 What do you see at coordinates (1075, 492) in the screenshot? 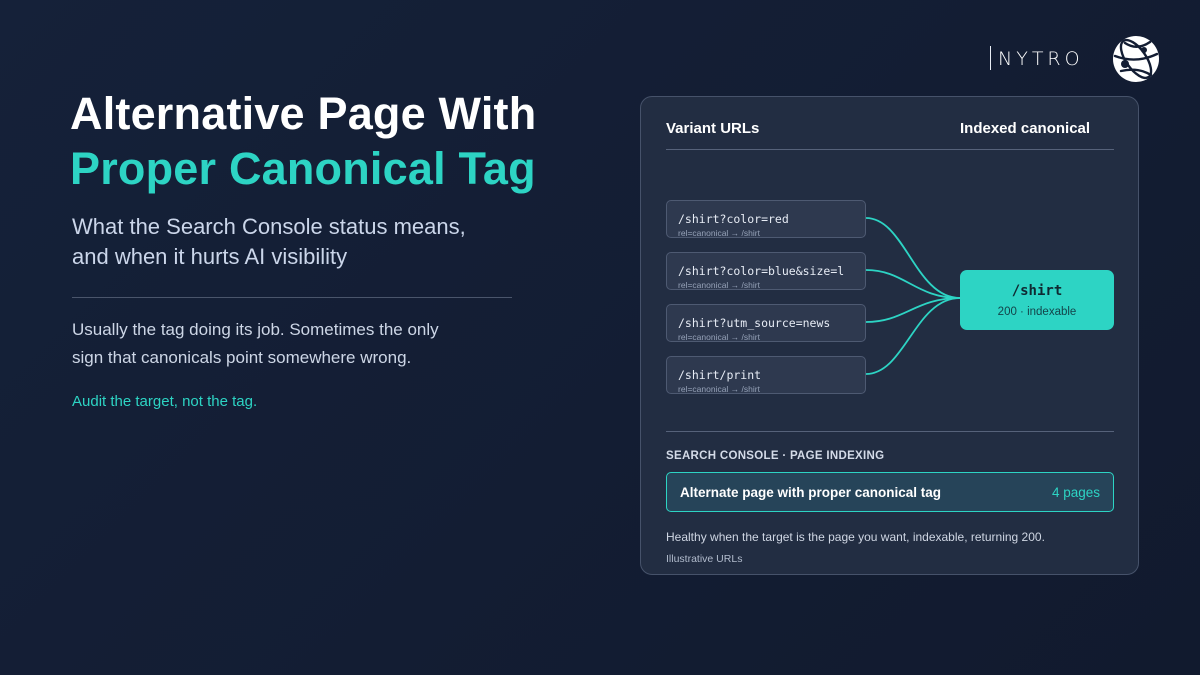
I see `status-count: 4 pages` at bounding box center [1075, 492].